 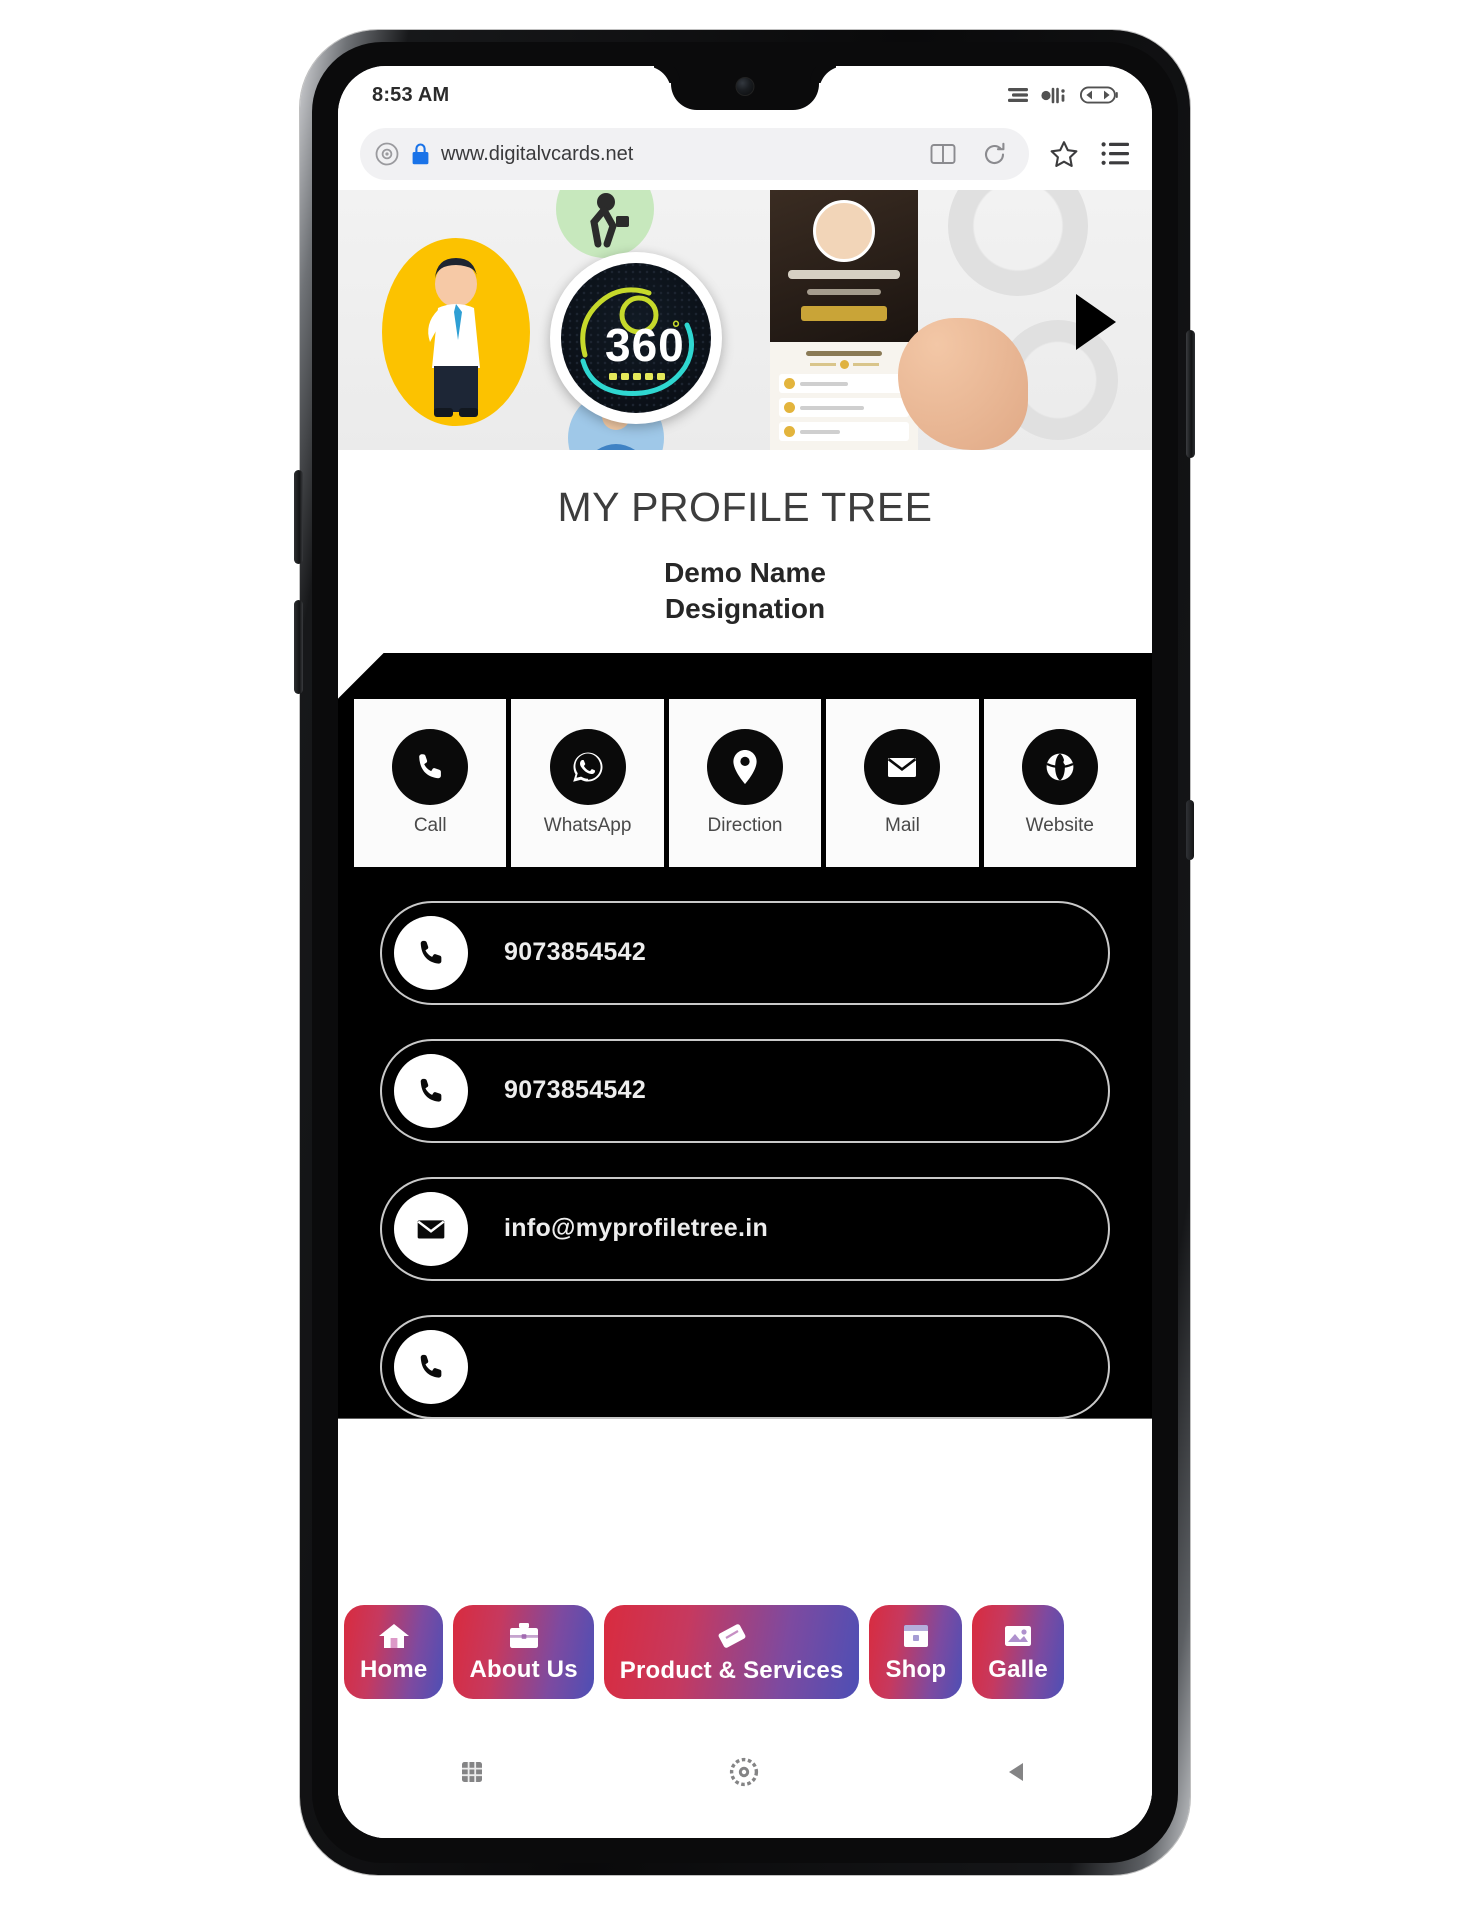 I want to click on action-mail-button: Mail, so click(x=902, y=782).